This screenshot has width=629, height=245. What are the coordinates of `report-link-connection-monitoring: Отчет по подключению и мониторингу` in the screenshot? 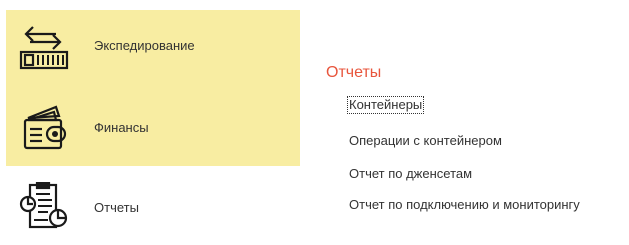 It's located at (464, 205).